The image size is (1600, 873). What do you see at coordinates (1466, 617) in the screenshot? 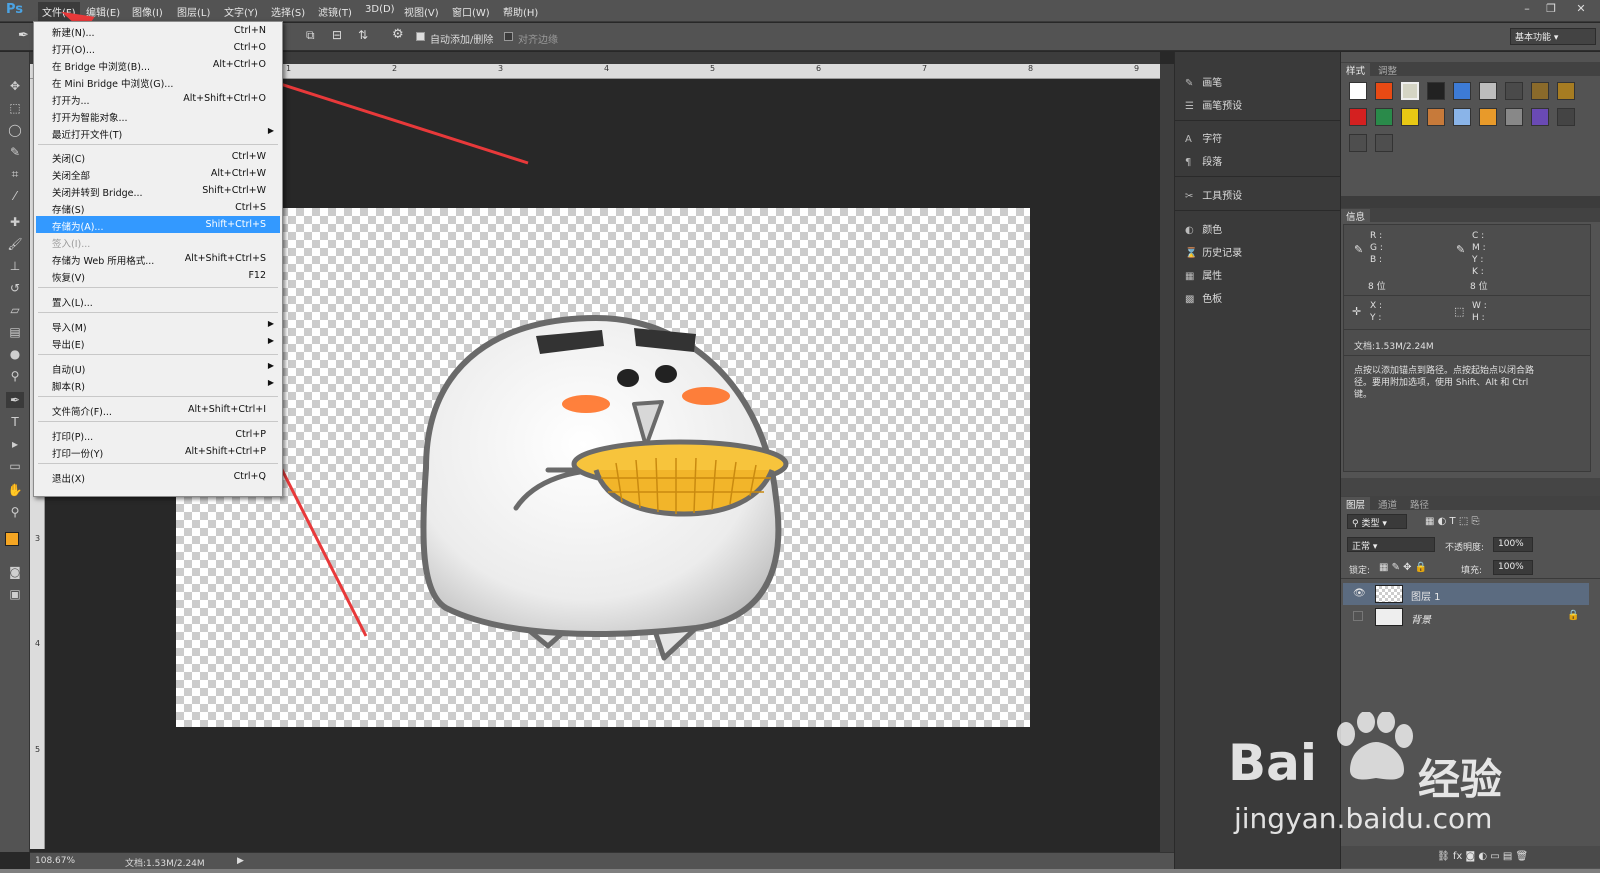
I see `layer-row: 背景 🔒` at bounding box center [1466, 617].